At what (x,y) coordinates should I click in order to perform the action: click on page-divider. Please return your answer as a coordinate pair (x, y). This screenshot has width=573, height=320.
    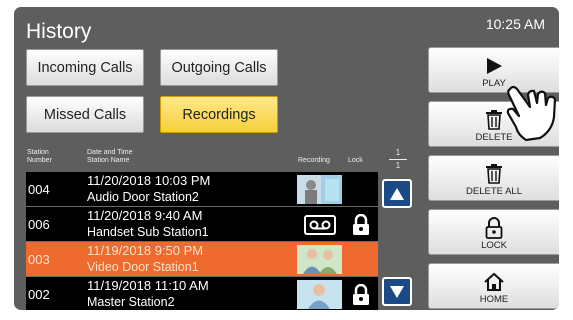
    Looking at the image, I should click on (398, 159).